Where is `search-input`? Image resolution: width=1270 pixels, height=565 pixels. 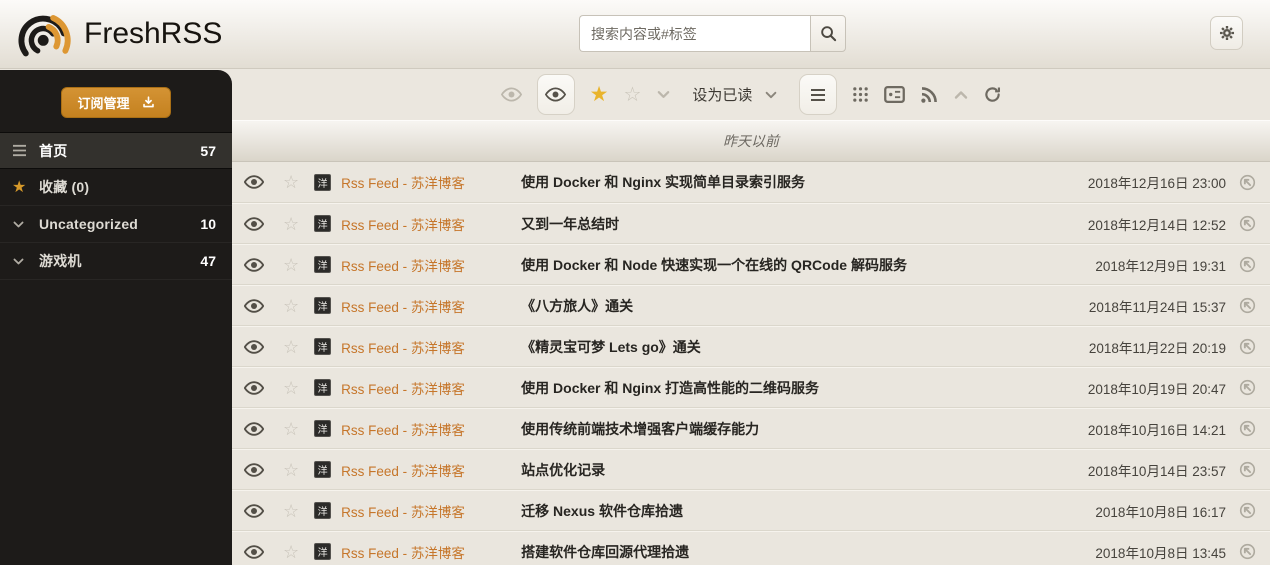 search-input is located at coordinates (694, 33).